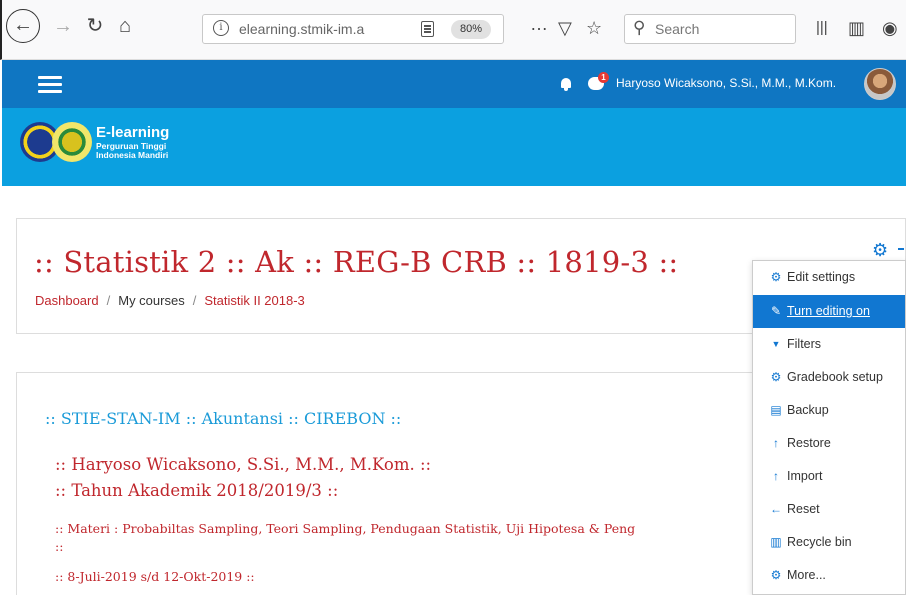 The image size is (906, 595). I want to click on reload-icon: ↻, so click(95, 26).